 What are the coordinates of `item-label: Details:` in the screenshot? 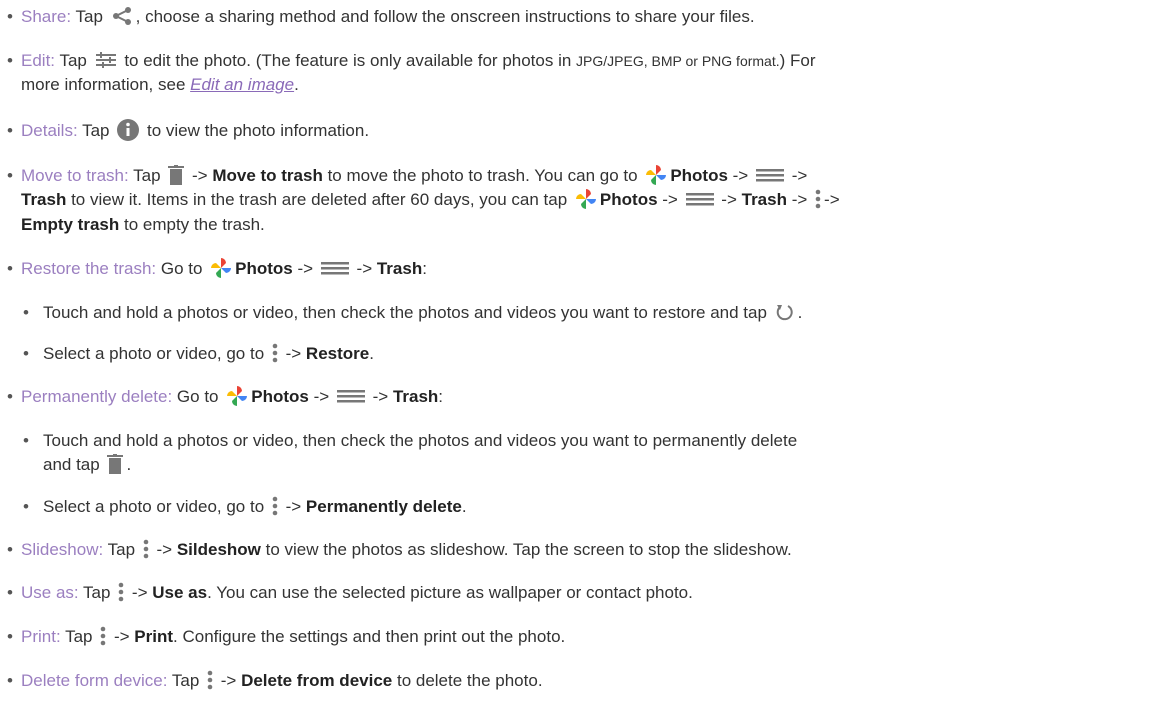 It's located at (49, 130).